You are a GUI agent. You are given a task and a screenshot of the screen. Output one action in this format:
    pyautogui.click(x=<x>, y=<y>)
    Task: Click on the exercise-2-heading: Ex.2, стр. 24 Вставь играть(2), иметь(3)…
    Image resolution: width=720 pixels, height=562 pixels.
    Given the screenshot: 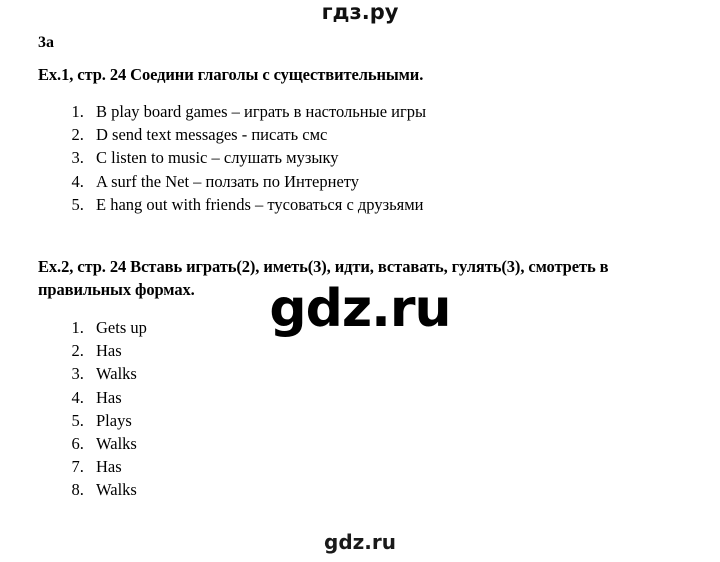 What is the action you would take?
    pyautogui.click(x=323, y=278)
    